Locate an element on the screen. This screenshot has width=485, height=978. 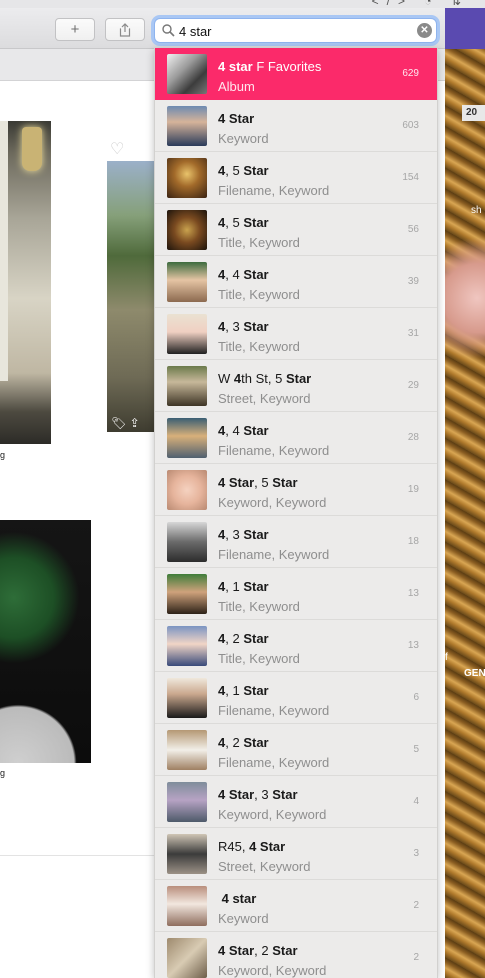
suggestion-type: Street, Keyword is located at coordinates (264, 866).